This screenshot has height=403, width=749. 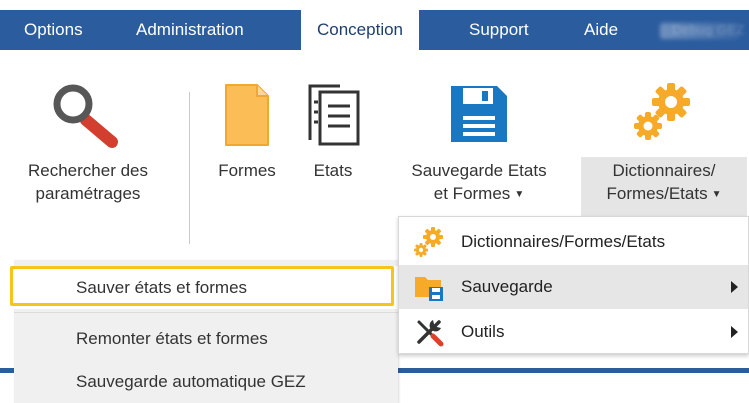 I want to click on dropdown-item-label: Sauvegarde, so click(x=507, y=286).